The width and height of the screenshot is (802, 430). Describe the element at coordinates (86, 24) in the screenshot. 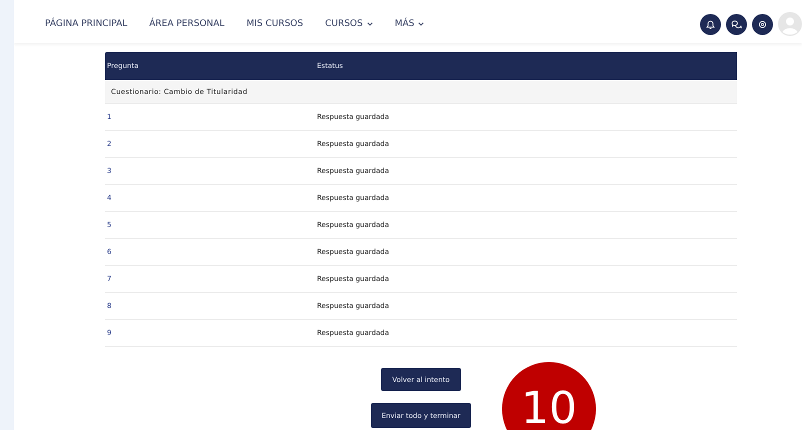

I see `nav-link: PÁGINA PRINCIPAL` at that location.